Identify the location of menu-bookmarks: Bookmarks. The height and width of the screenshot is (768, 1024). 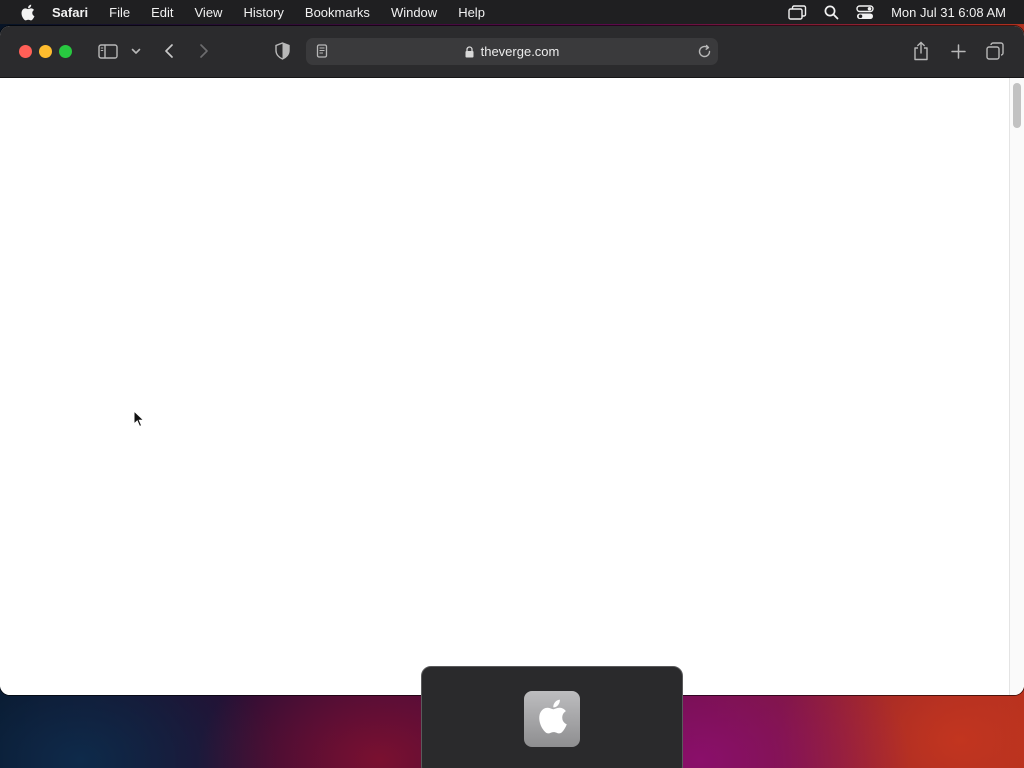
(337, 12).